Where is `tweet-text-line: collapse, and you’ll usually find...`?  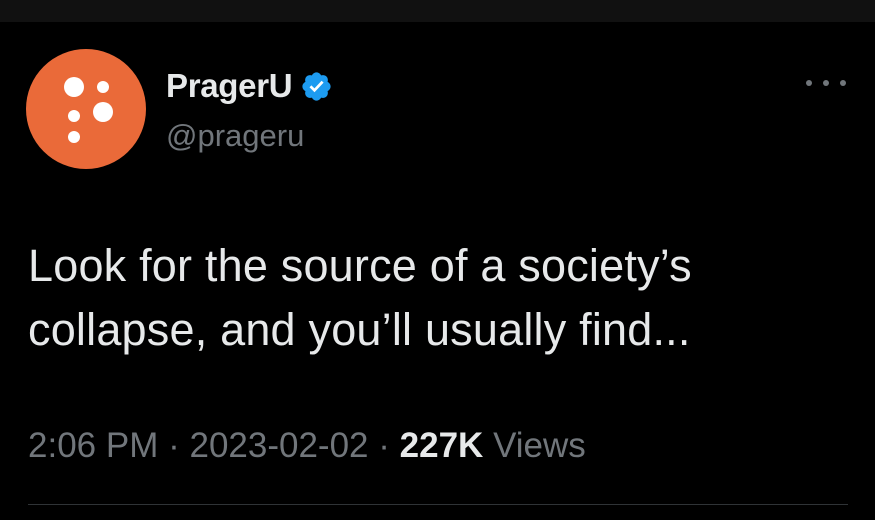 tweet-text-line: collapse, and you’ll usually find... is located at coordinates (359, 329).